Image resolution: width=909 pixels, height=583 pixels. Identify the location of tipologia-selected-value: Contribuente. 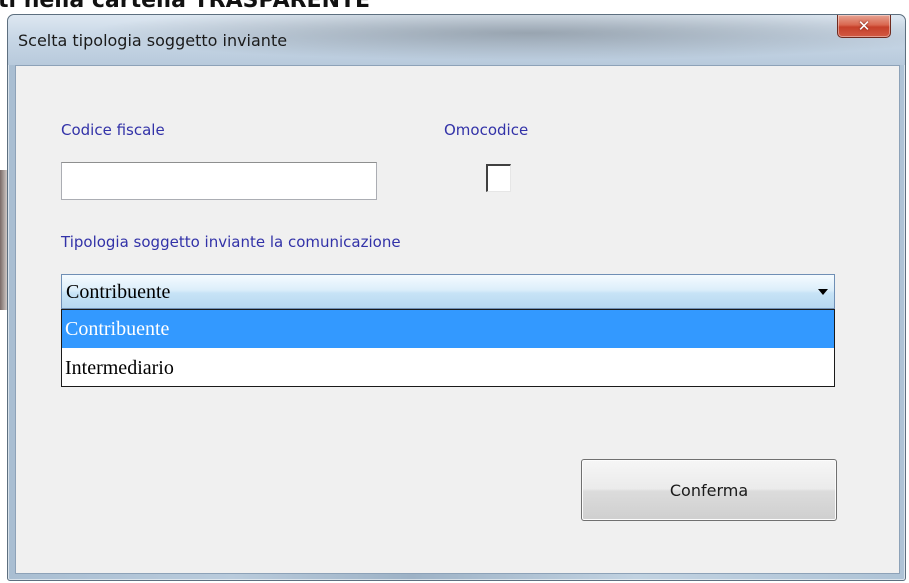
(118, 292).